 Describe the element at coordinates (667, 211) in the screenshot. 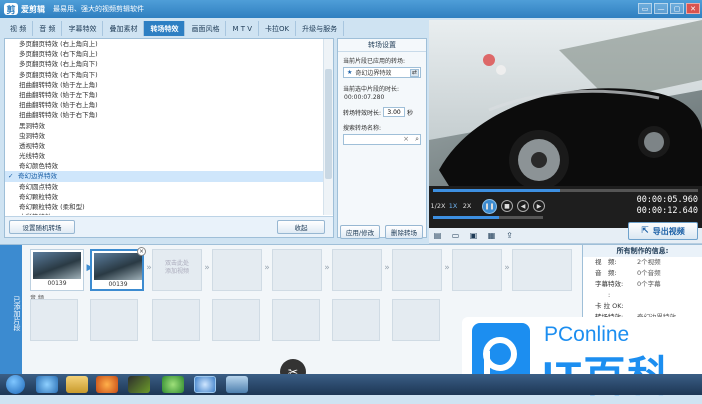

I see `total-time: 00:00:12.640` at that location.